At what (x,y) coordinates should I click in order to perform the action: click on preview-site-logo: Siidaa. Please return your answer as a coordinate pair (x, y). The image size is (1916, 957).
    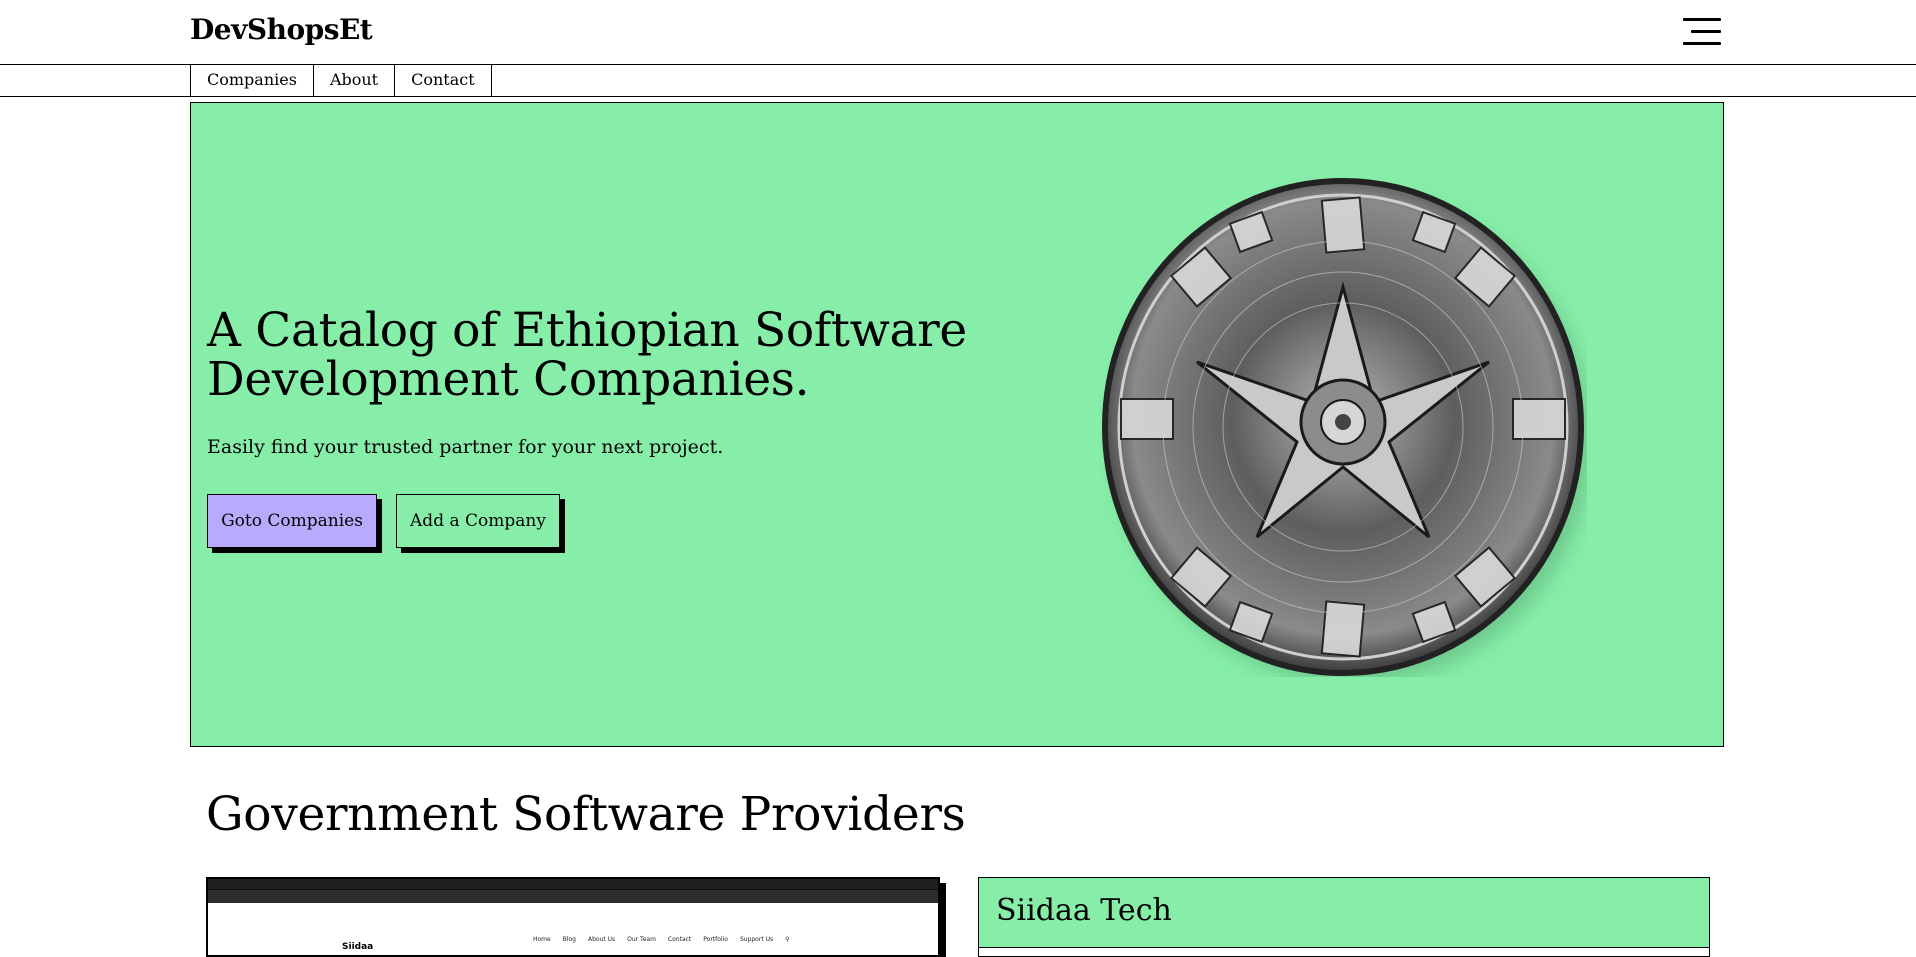
    Looking at the image, I should click on (358, 947).